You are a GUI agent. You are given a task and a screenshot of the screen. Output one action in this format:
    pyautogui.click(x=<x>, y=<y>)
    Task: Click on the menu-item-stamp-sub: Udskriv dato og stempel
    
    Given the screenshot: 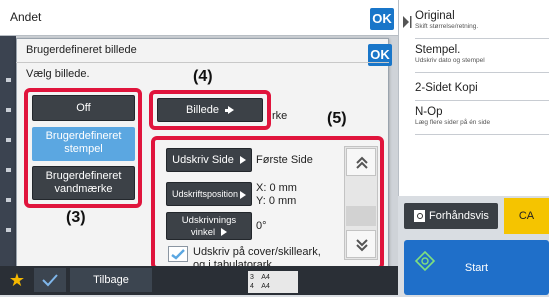 What is the action you would take?
    pyautogui.click(x=450, y=60)
    